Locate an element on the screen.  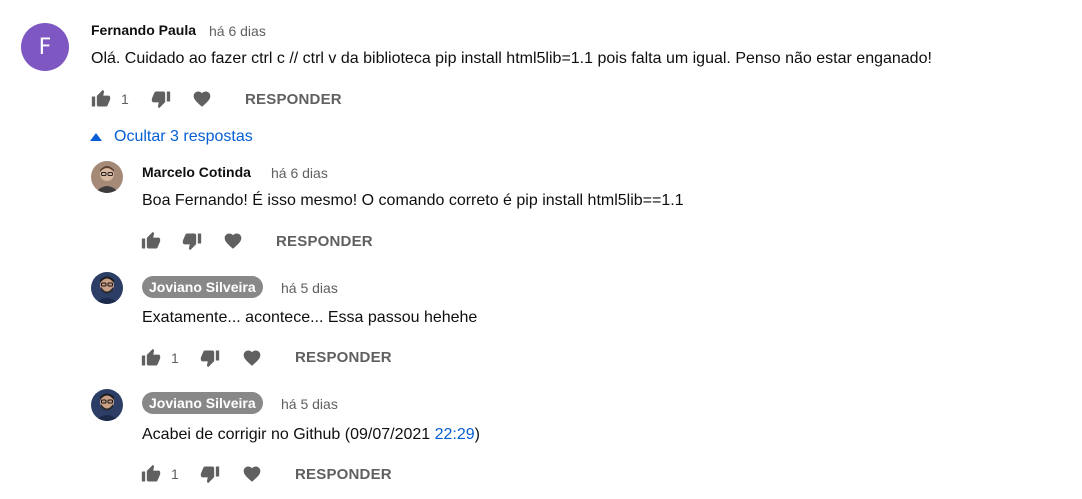
hide-replies-label: Ocultar 3 respostas is located at coordinates (183, 136).